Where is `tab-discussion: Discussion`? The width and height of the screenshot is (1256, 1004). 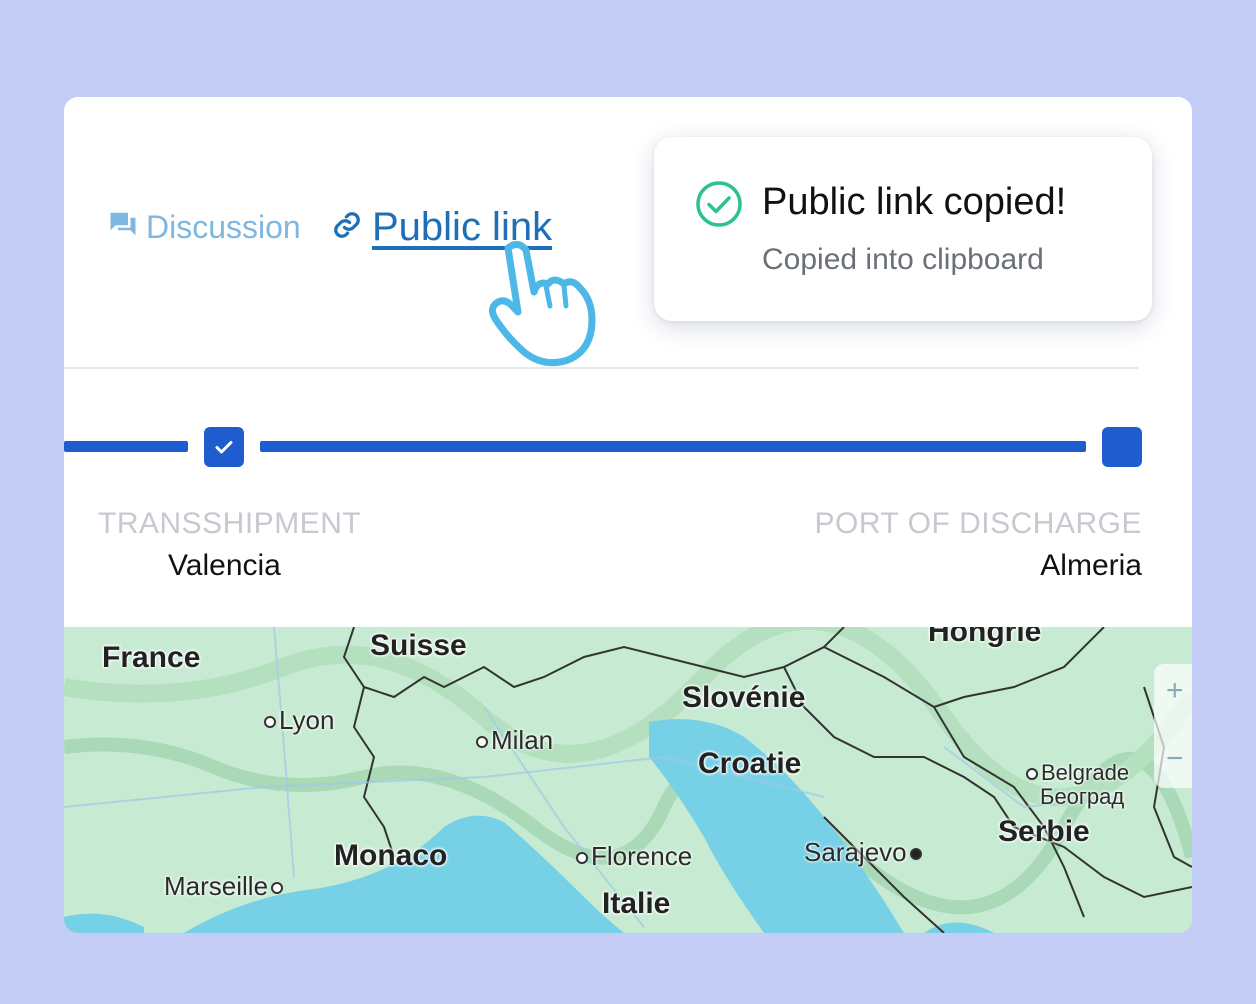 tab-discussion: Discussion is located at coordinates (204, 227).